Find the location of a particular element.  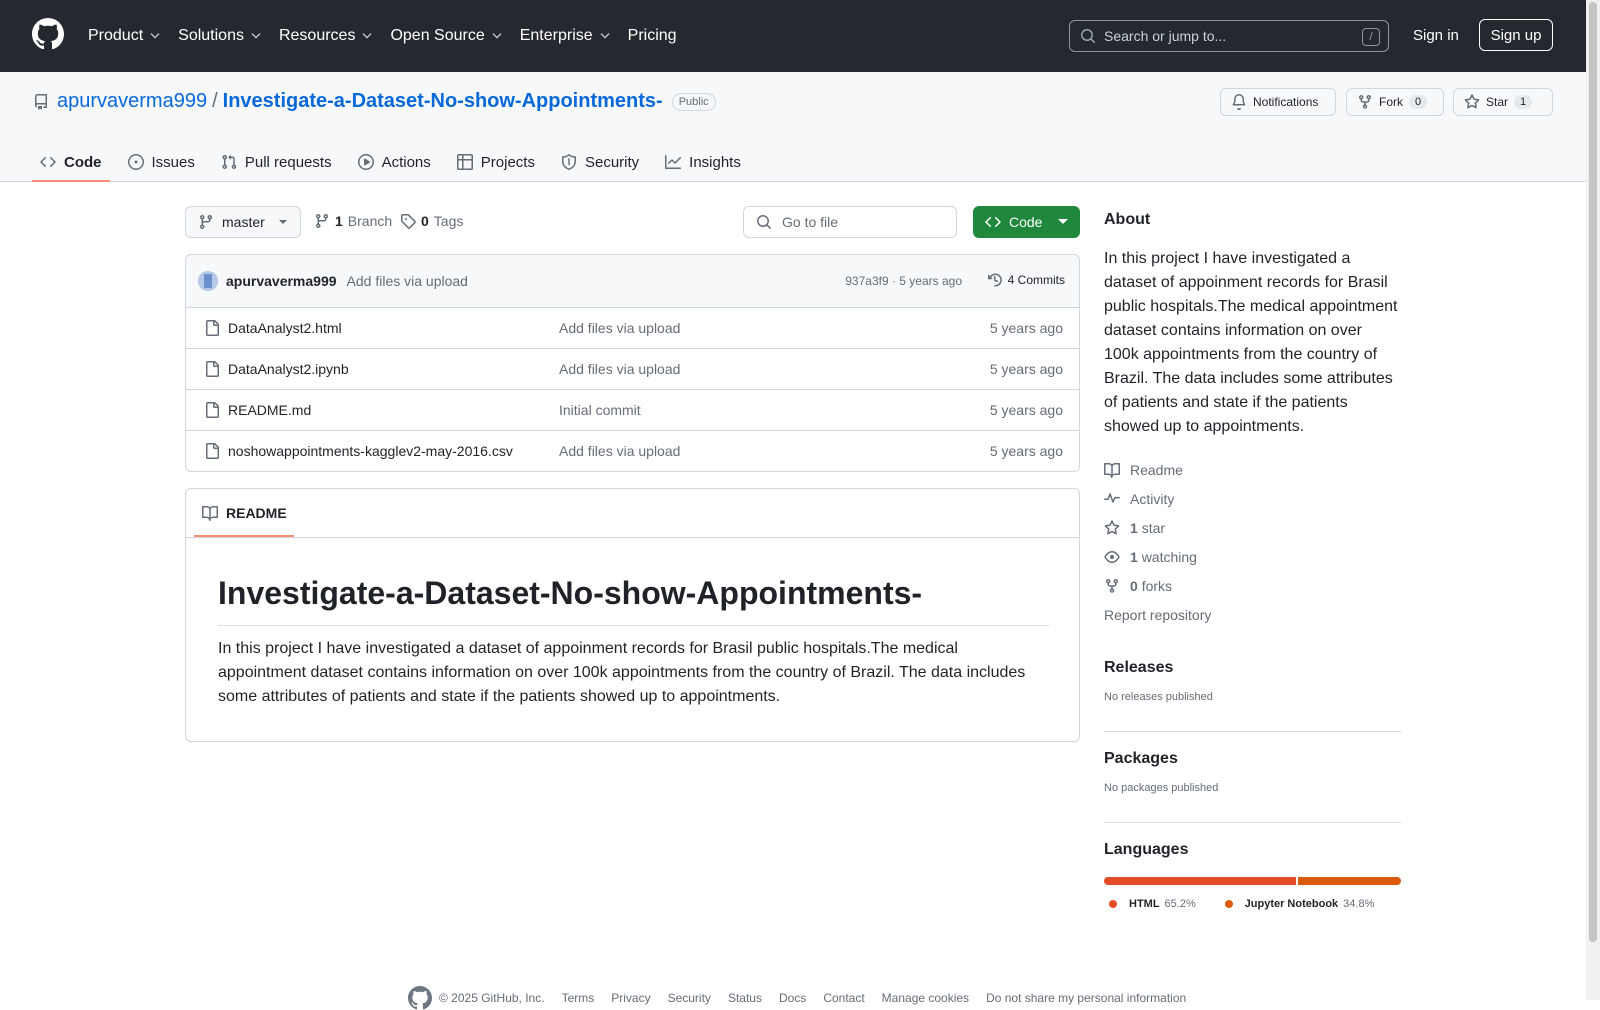

footer-terms-link: Terms is located at coordinates (578, 998).